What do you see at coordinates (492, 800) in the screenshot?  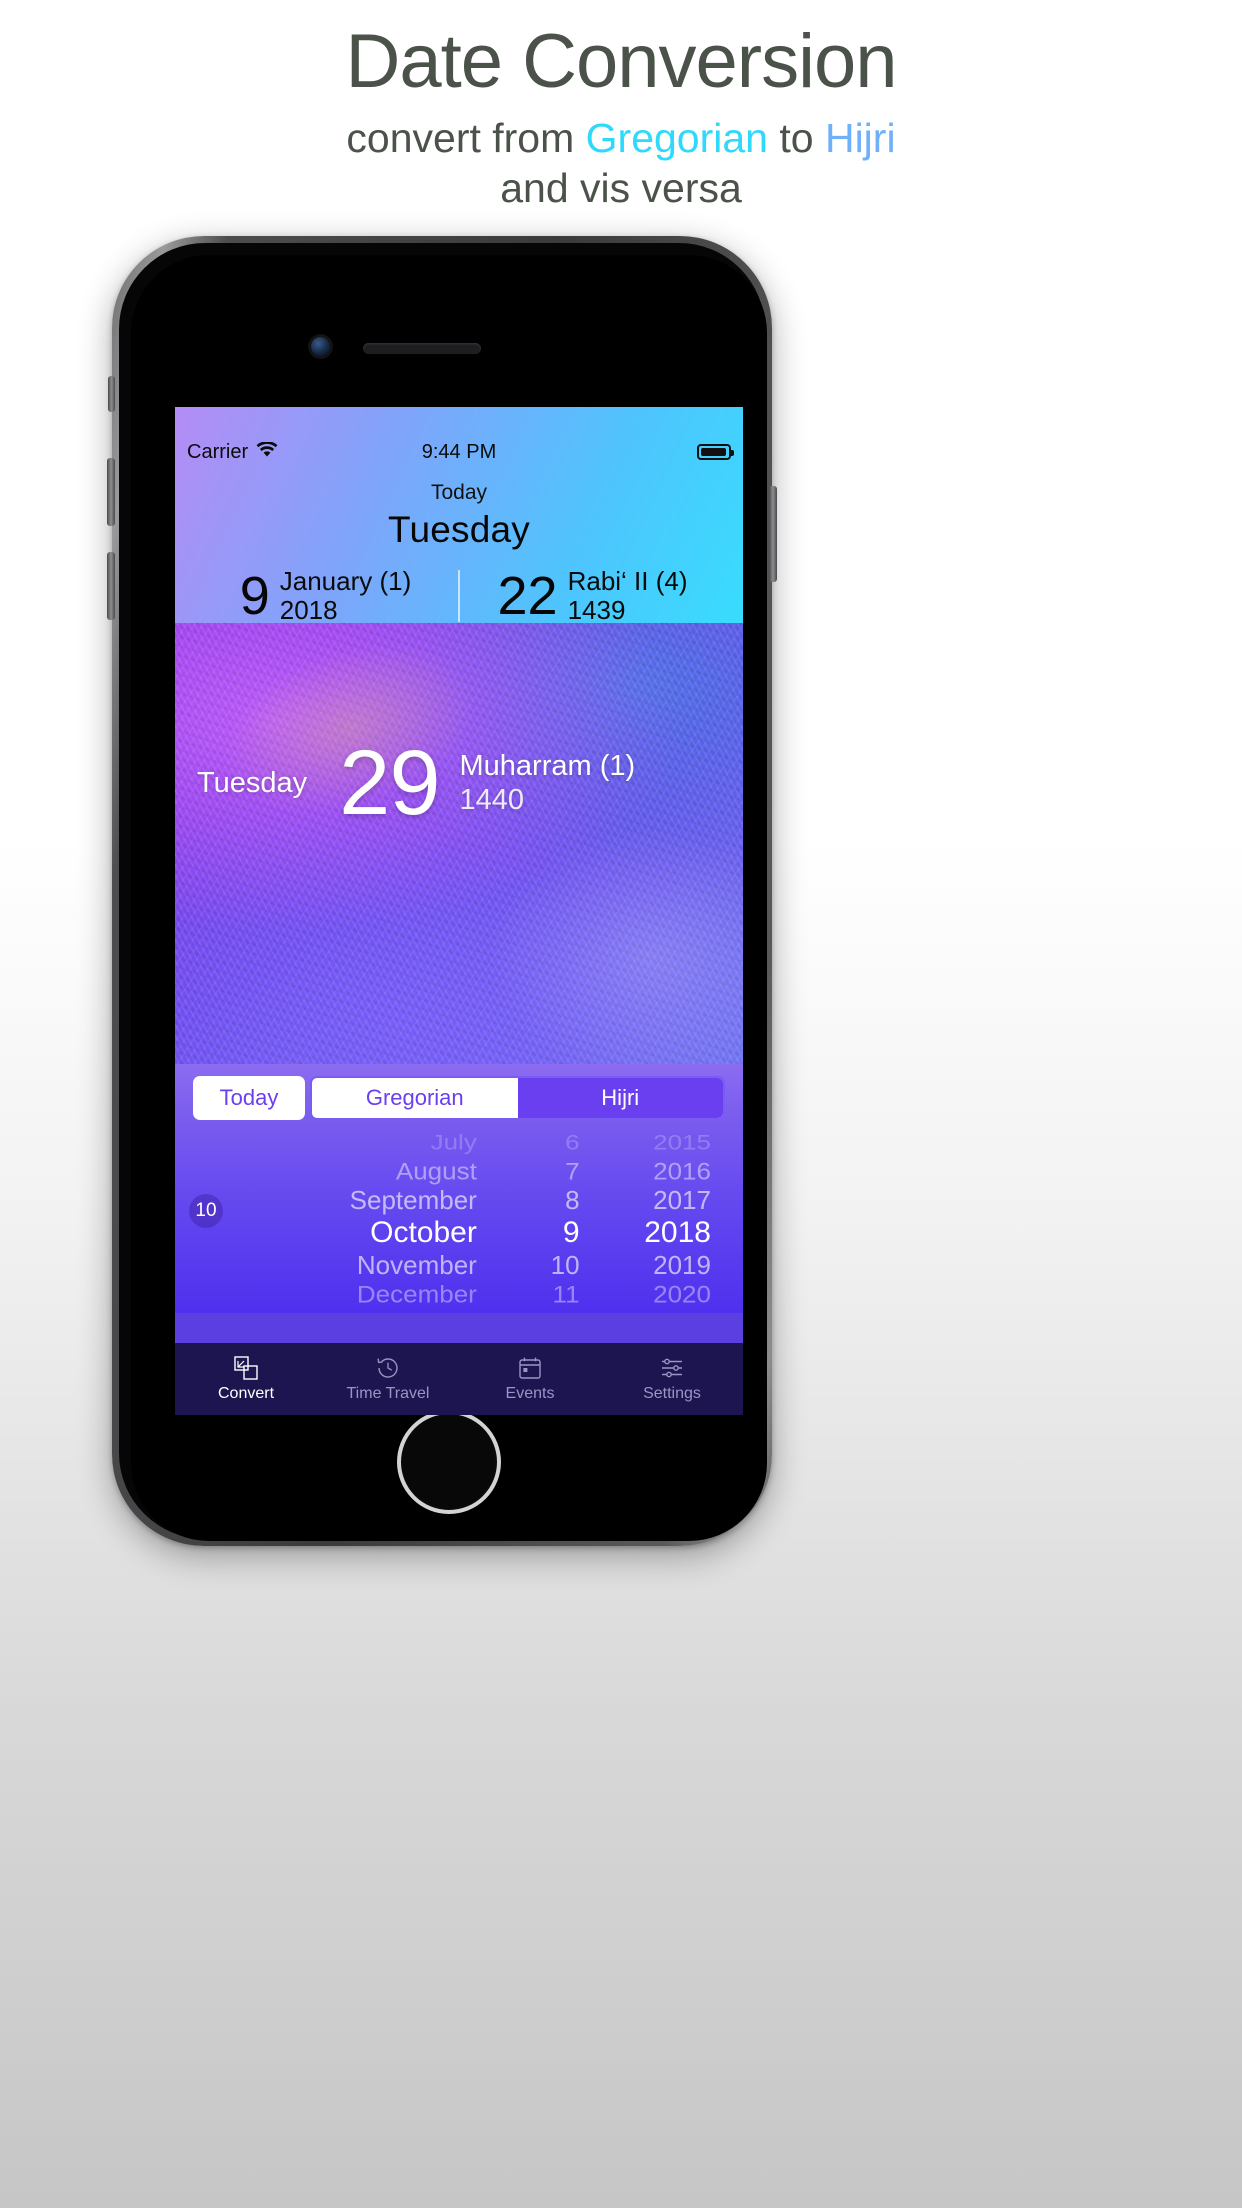 I see `hero-year: 1440` at bounding box center [492, 800].